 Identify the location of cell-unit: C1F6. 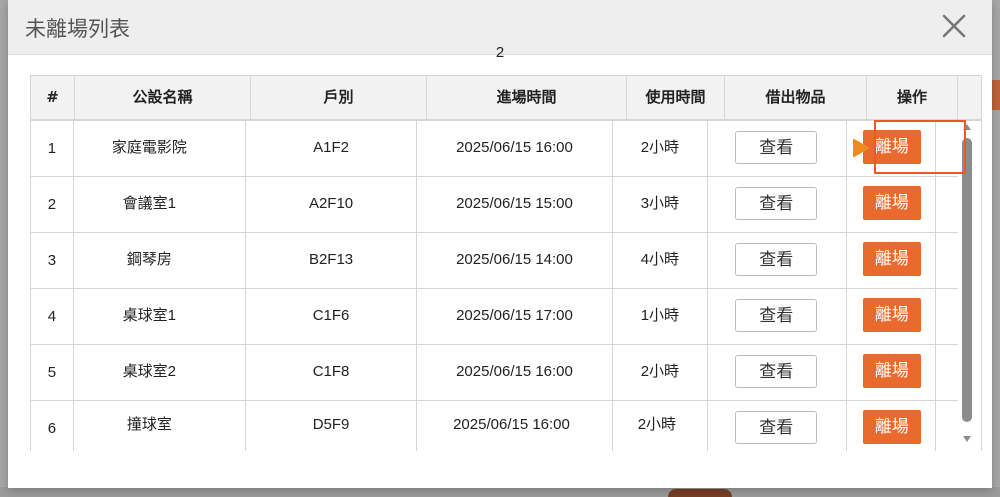
(332, 316).